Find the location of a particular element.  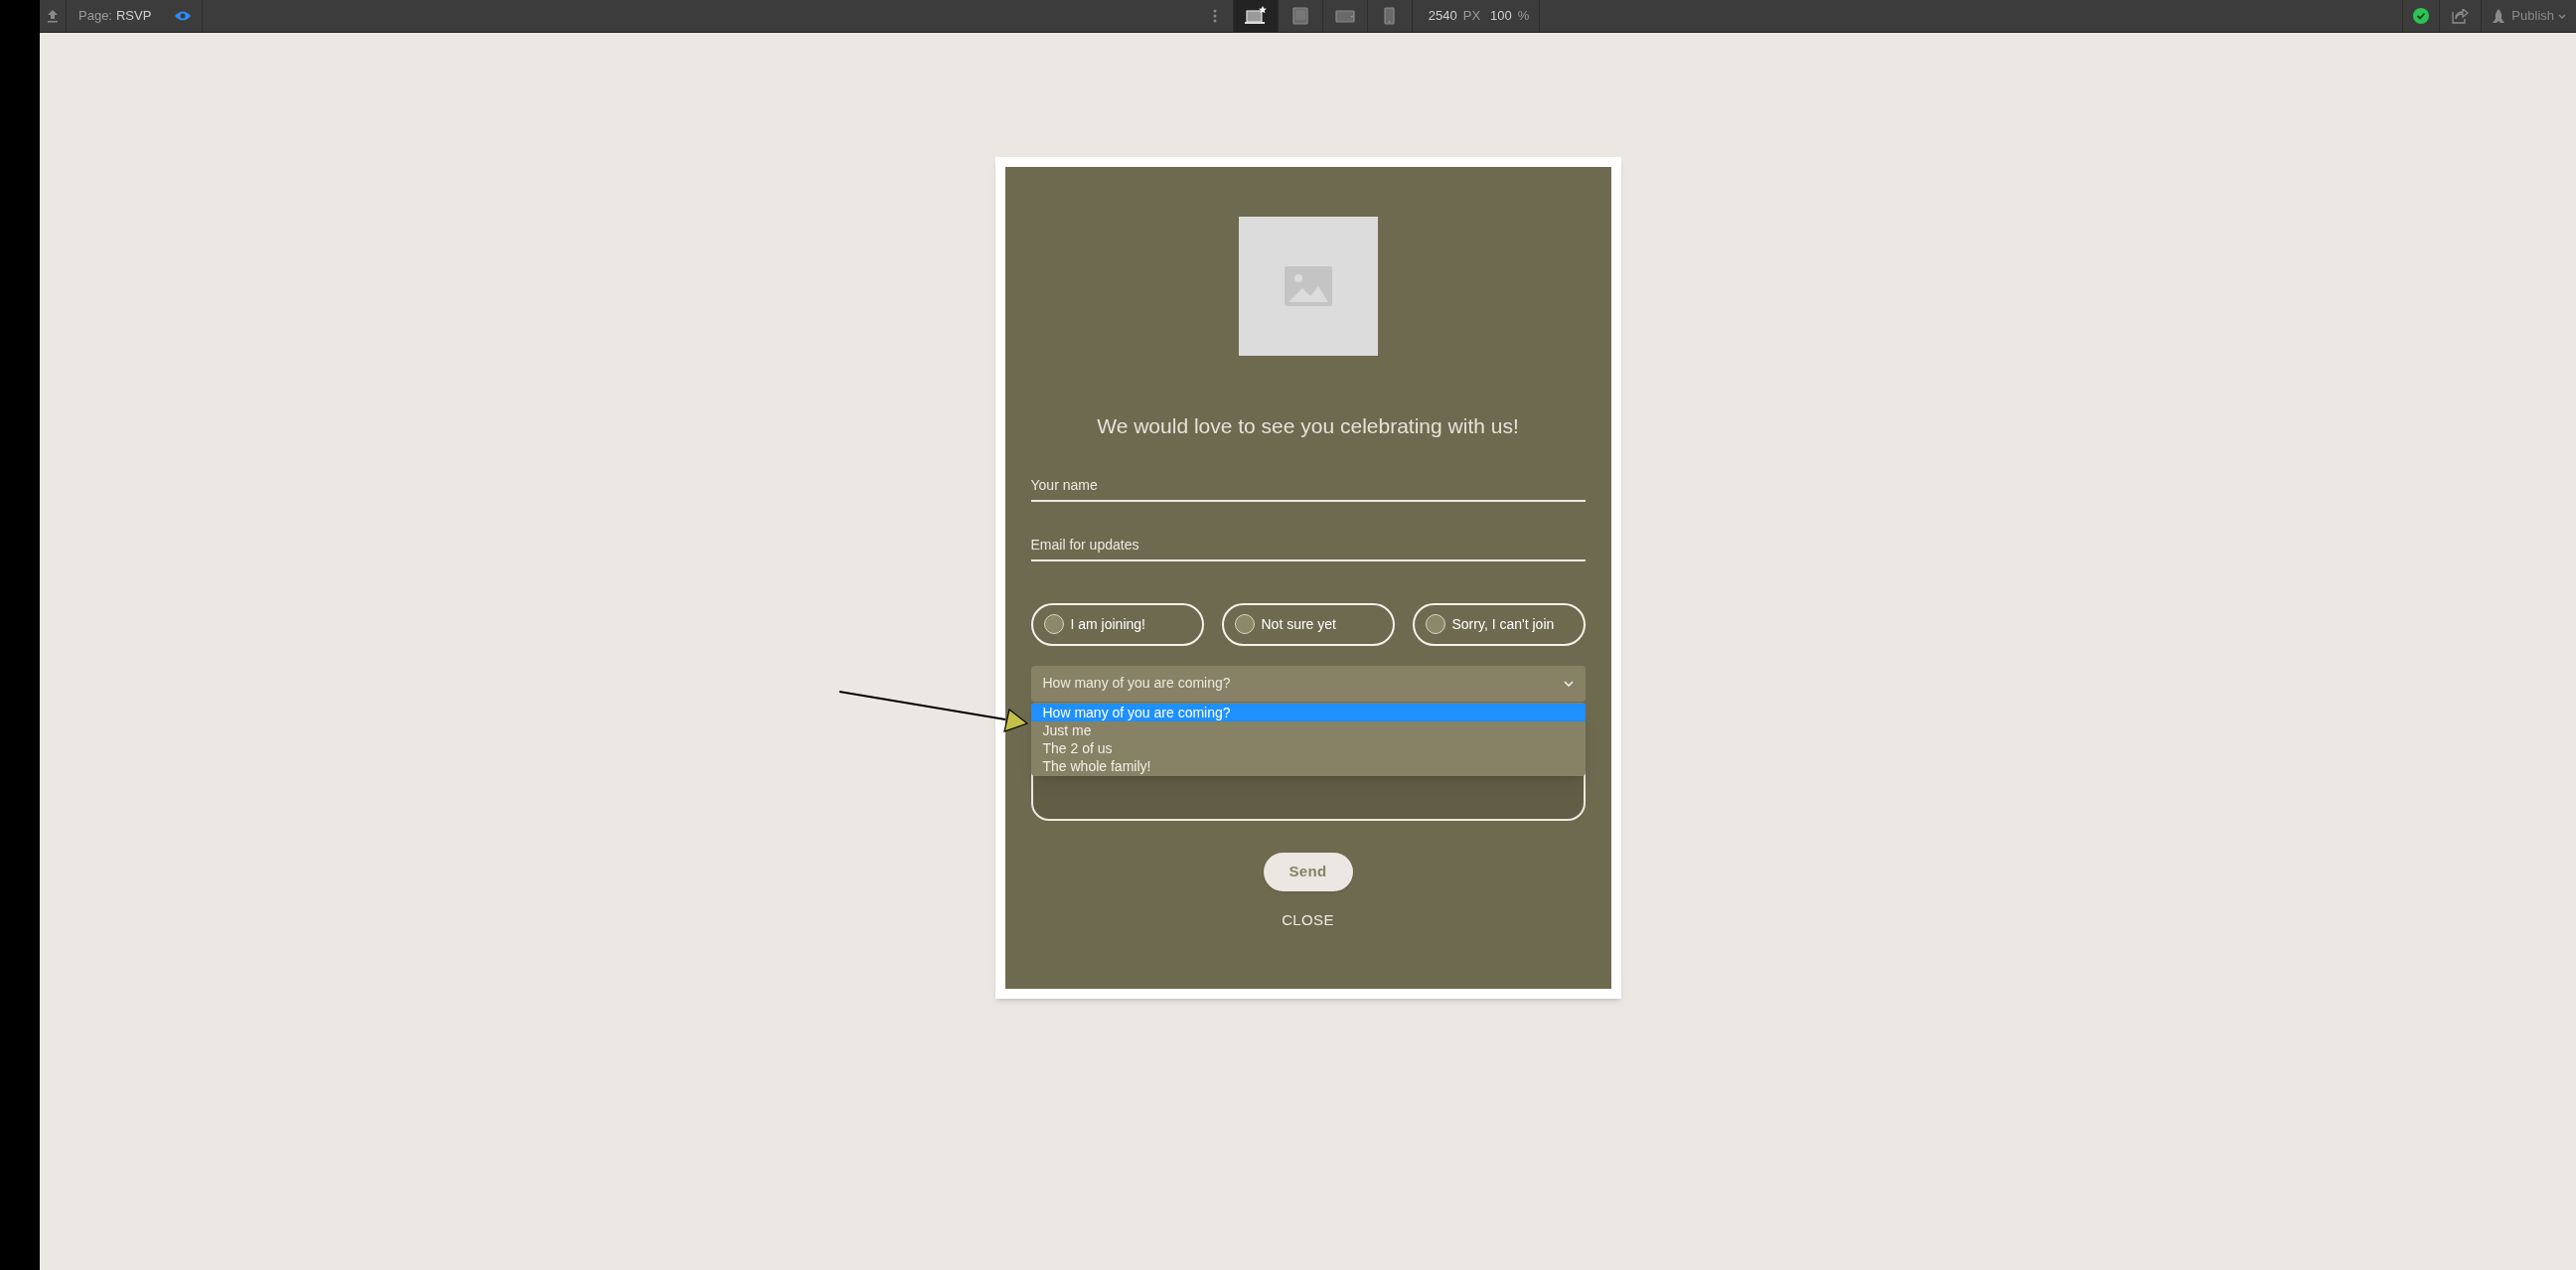

guests-select: How many of you are coming? is located at coordinates (1308, 683).